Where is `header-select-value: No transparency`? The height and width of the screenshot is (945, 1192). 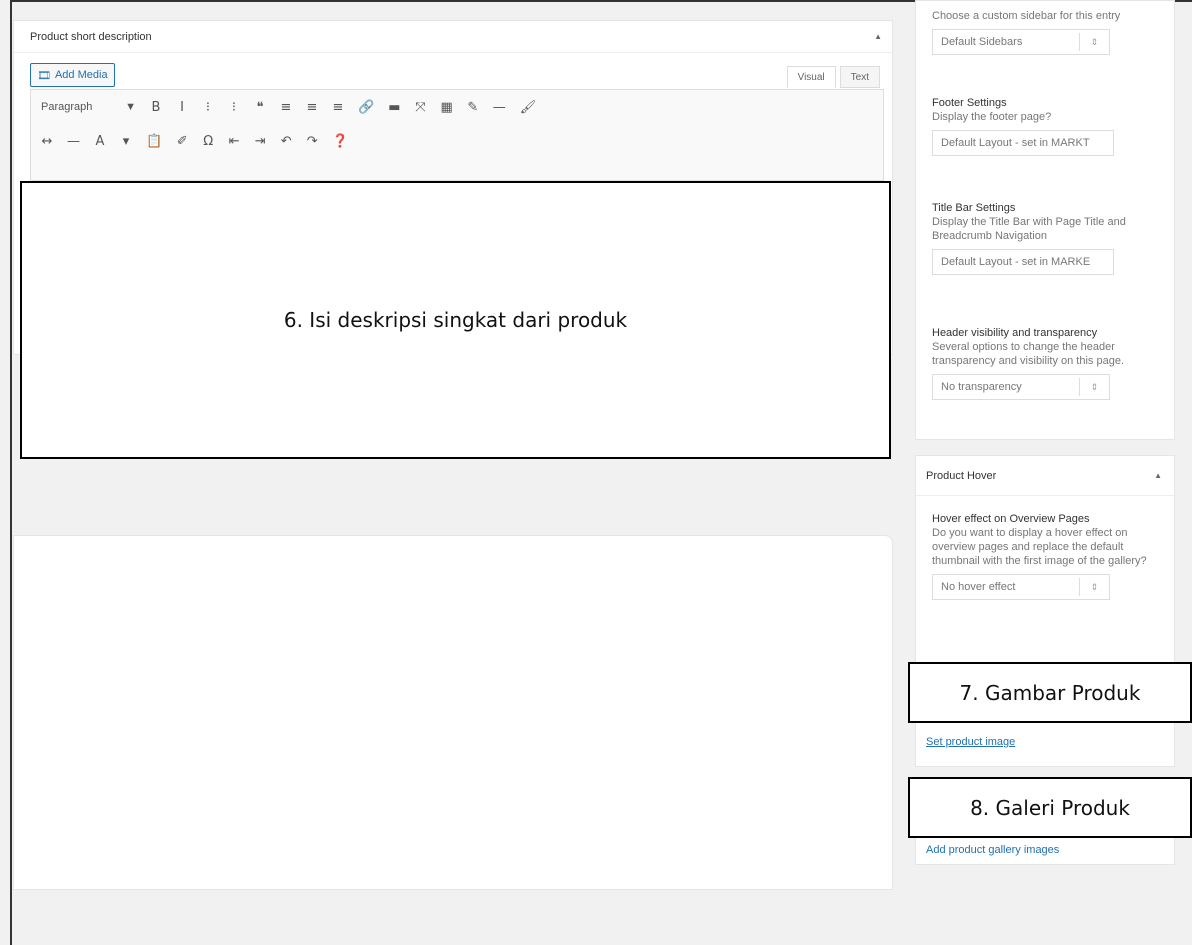 header-select-value: No transparency is located at coordinates (981, 387).